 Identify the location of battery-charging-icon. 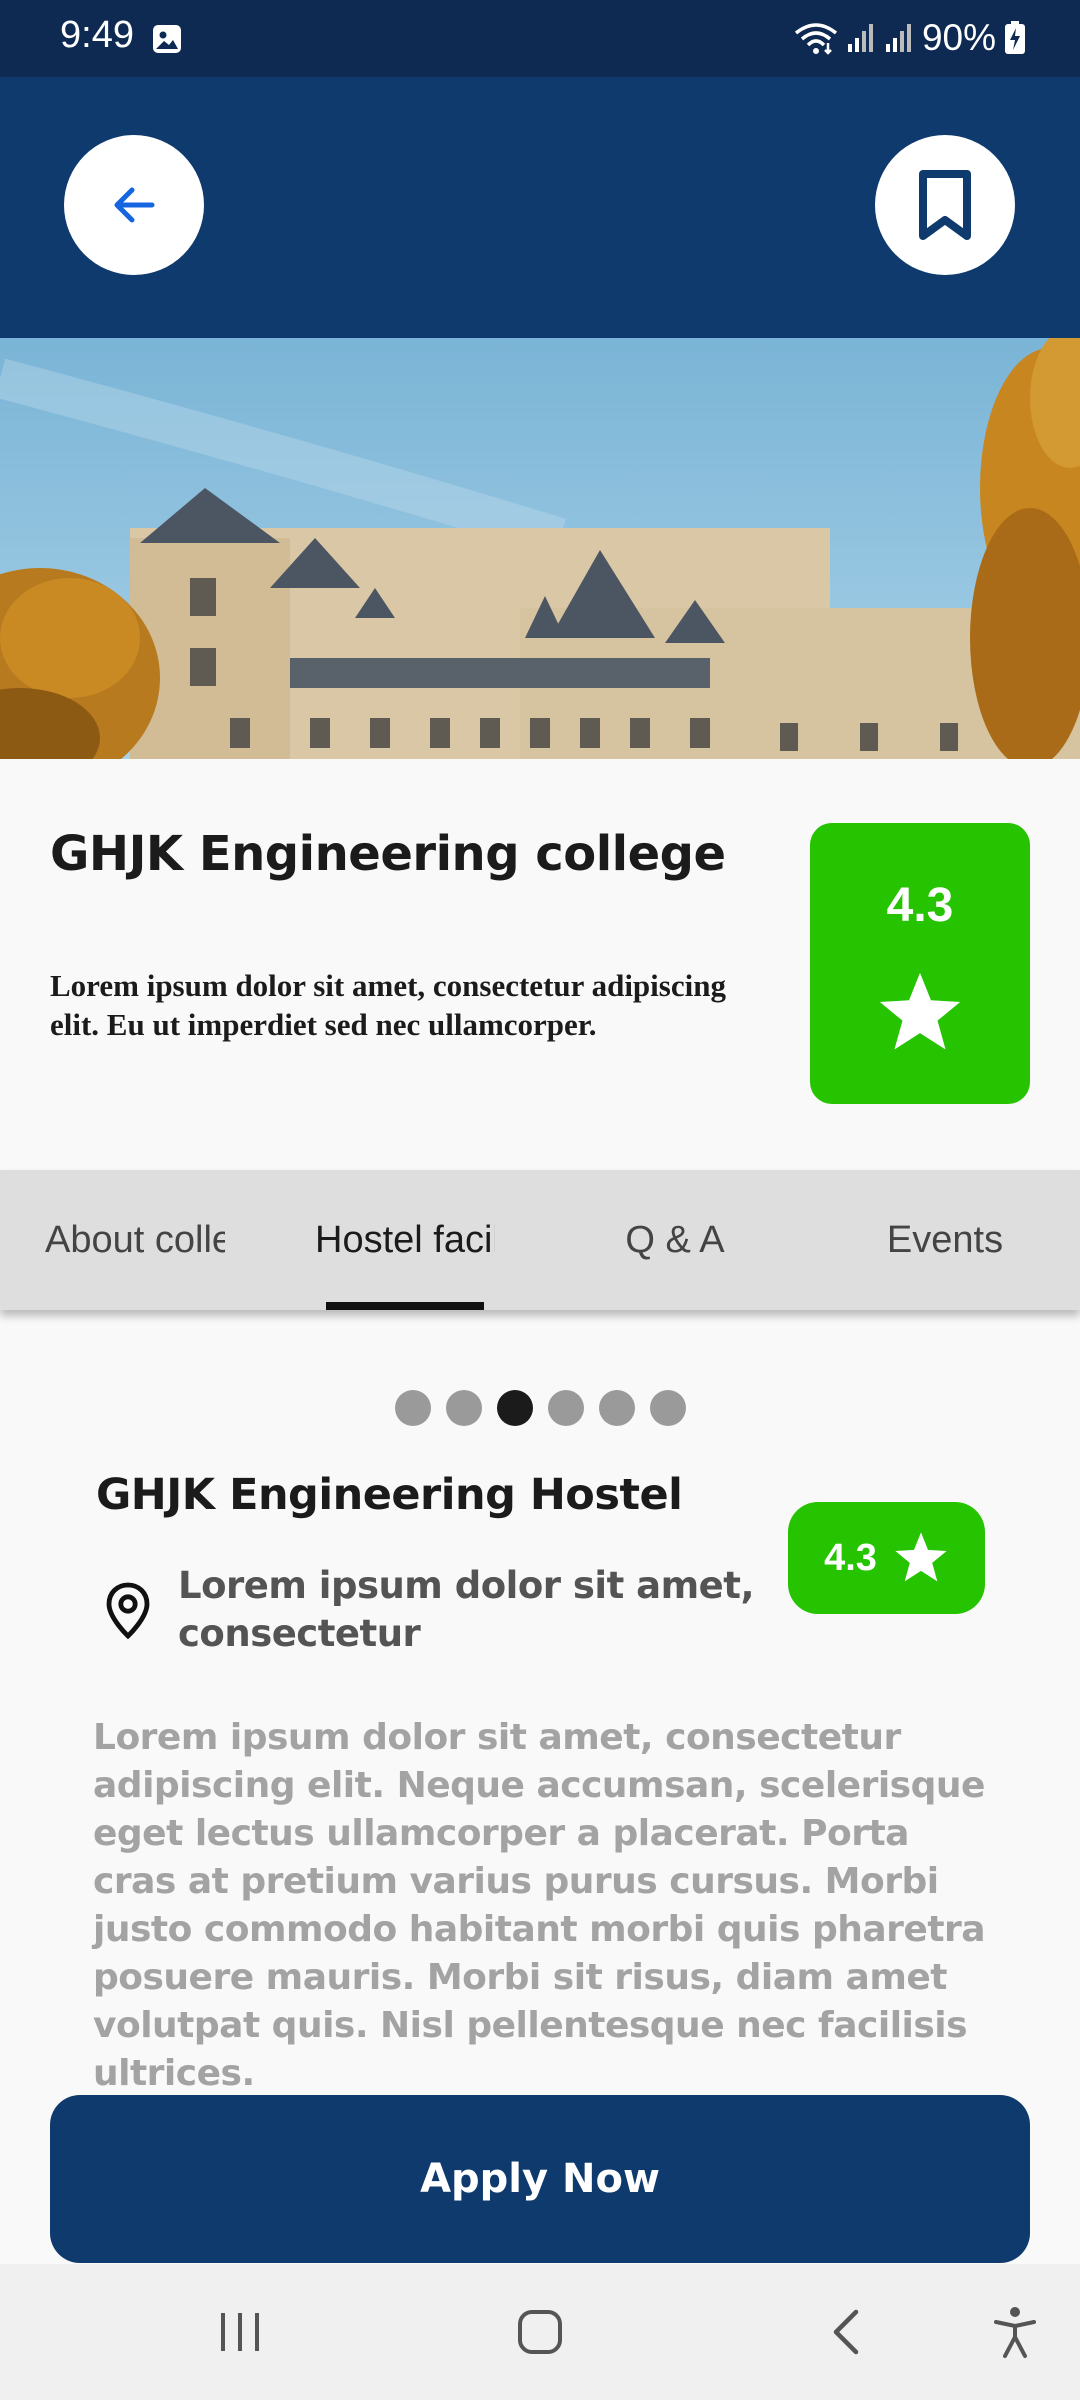
(1015, 37).